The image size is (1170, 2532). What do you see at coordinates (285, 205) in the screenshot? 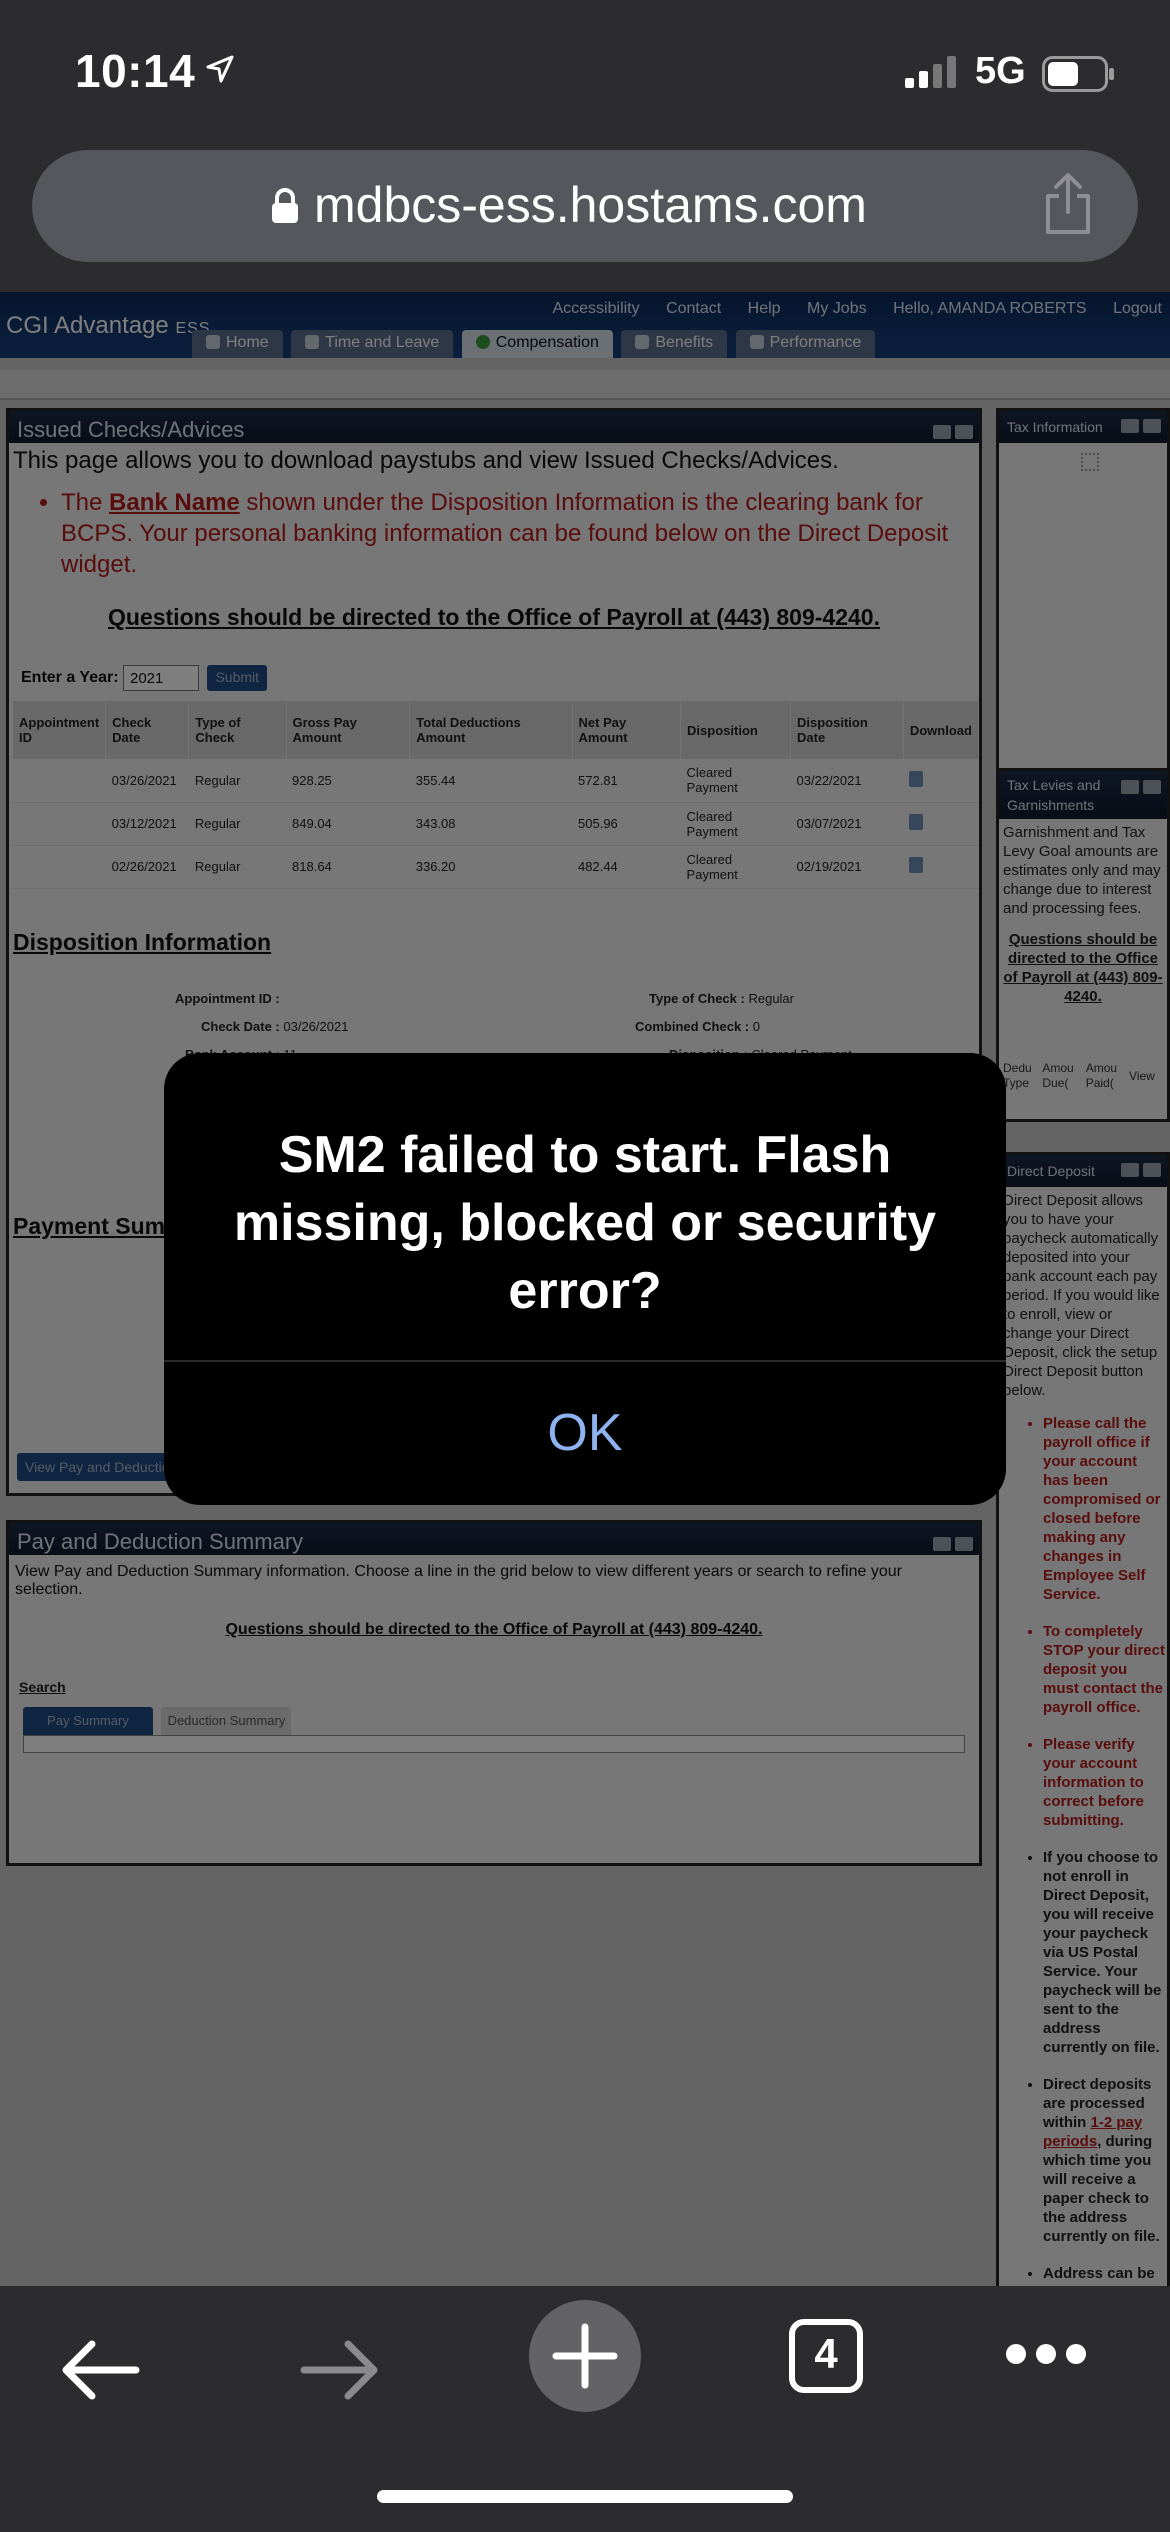
I see `lock-icon` at bounding box center [285, 205].